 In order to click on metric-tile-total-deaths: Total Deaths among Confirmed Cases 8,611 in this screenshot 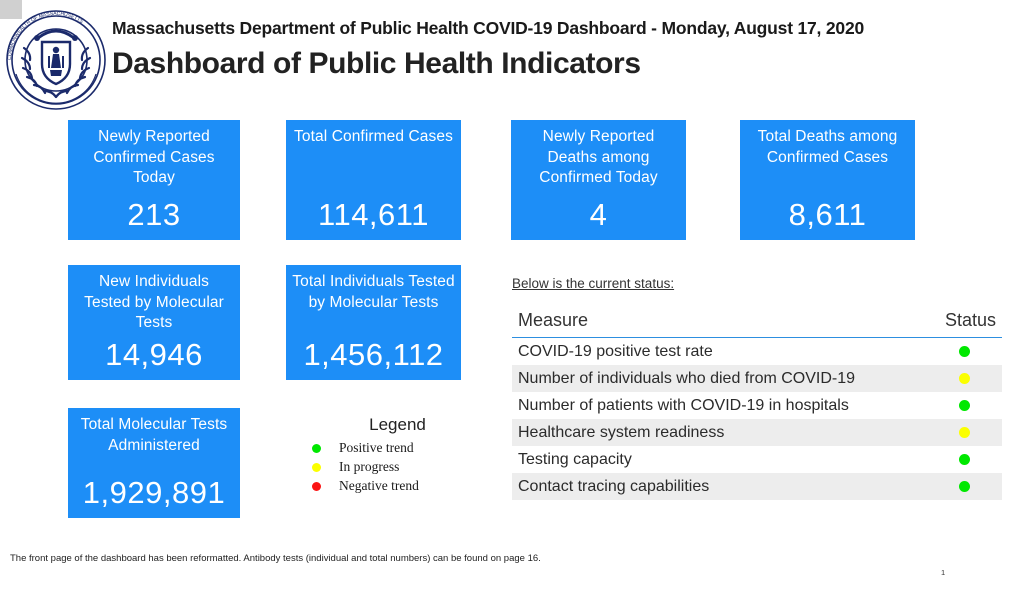, I will do `click(827, 180)`.